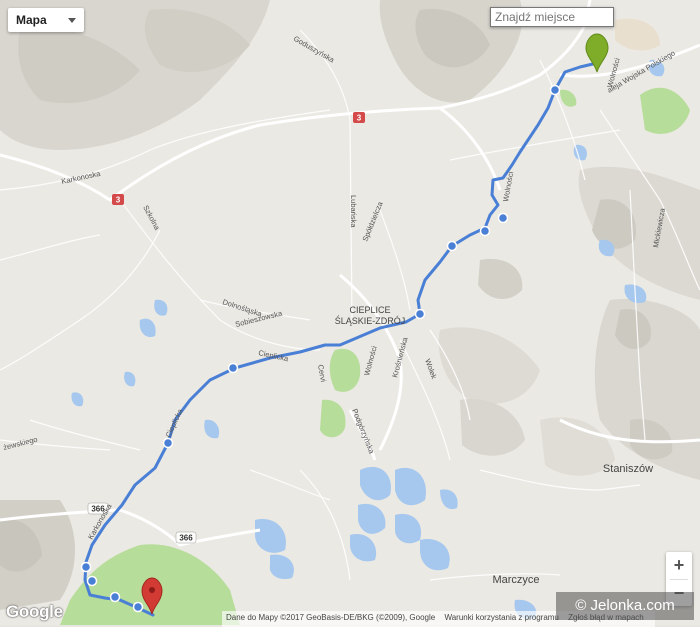 This screenshot has width=700, height=627. Describe the element at coordinates (501, 617) in the screenshot. I see `terms-link: Warunki korzystania z programu` at that location.